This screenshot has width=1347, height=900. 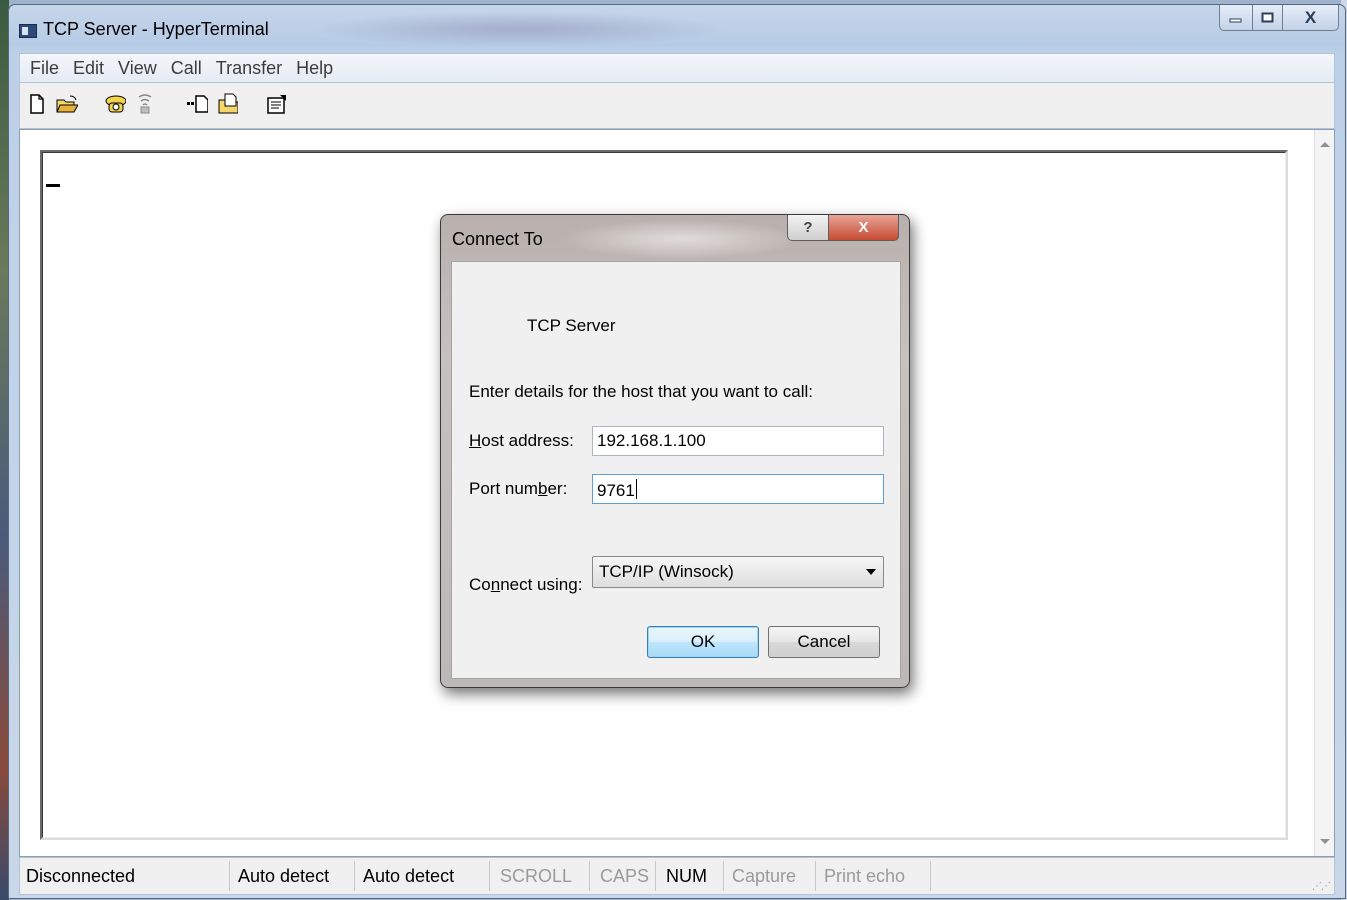 What do you see at coordinates (690, 876) in the screenshot?
I see `status-num: NUM` at bounding box center [690, 876].